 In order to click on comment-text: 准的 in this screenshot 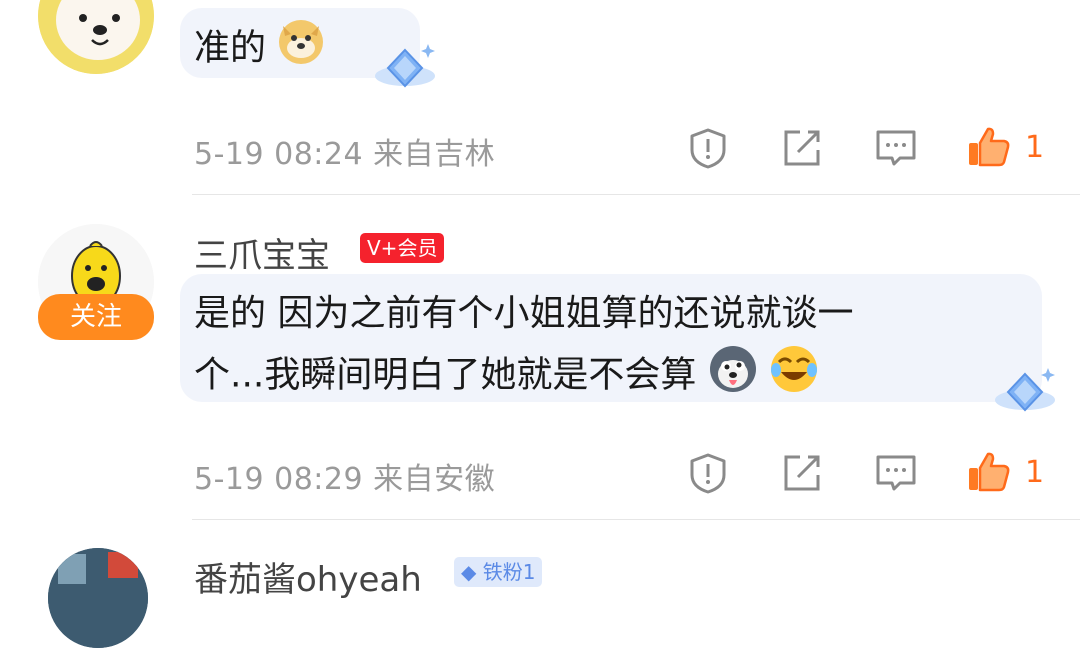, I will do `click(259, 49)`.